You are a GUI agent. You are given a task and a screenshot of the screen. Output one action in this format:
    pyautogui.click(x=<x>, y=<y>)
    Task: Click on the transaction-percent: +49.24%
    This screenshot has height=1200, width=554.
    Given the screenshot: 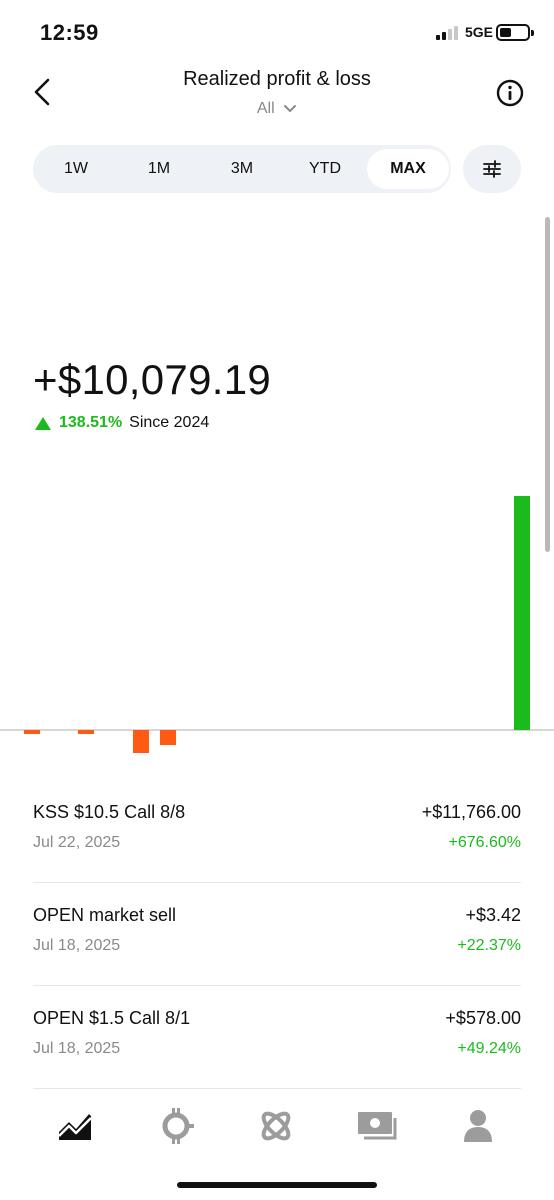 What is the action you would take?
    pyautogui.click(x=489, y=1048)
    